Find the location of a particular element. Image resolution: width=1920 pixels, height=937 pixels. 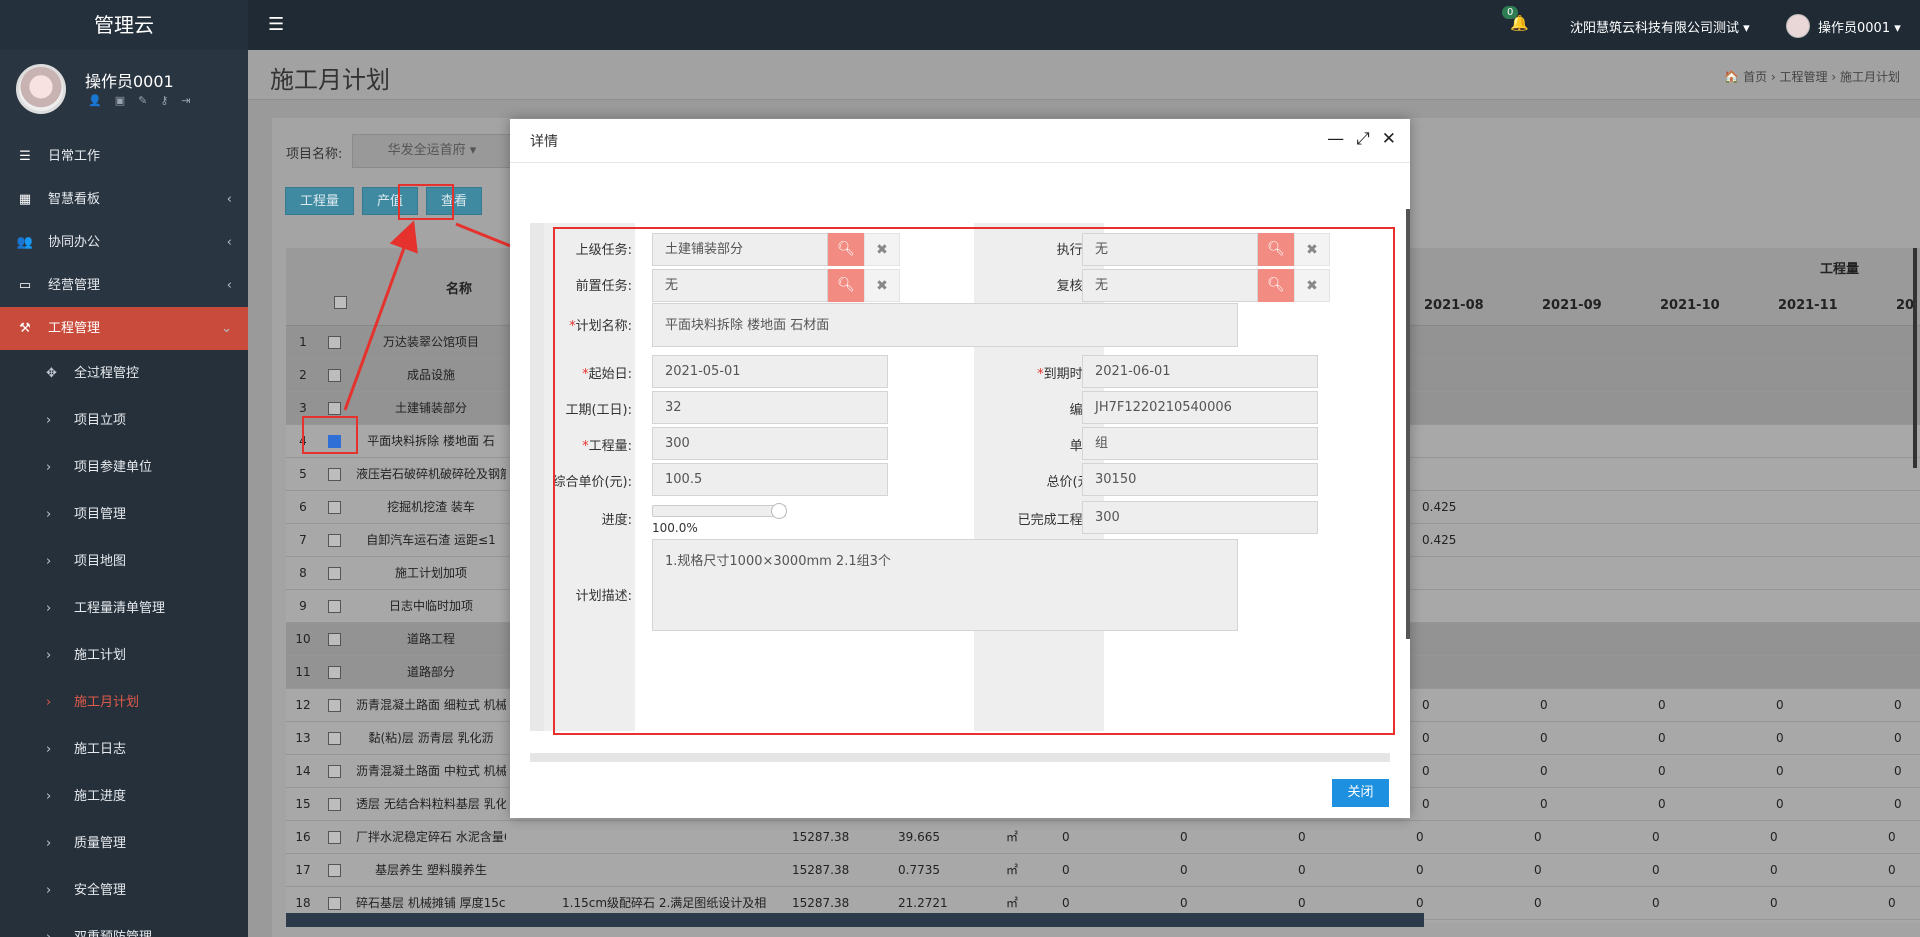

maximize-icon: ⤢ is located at coordinates (1363, 139).